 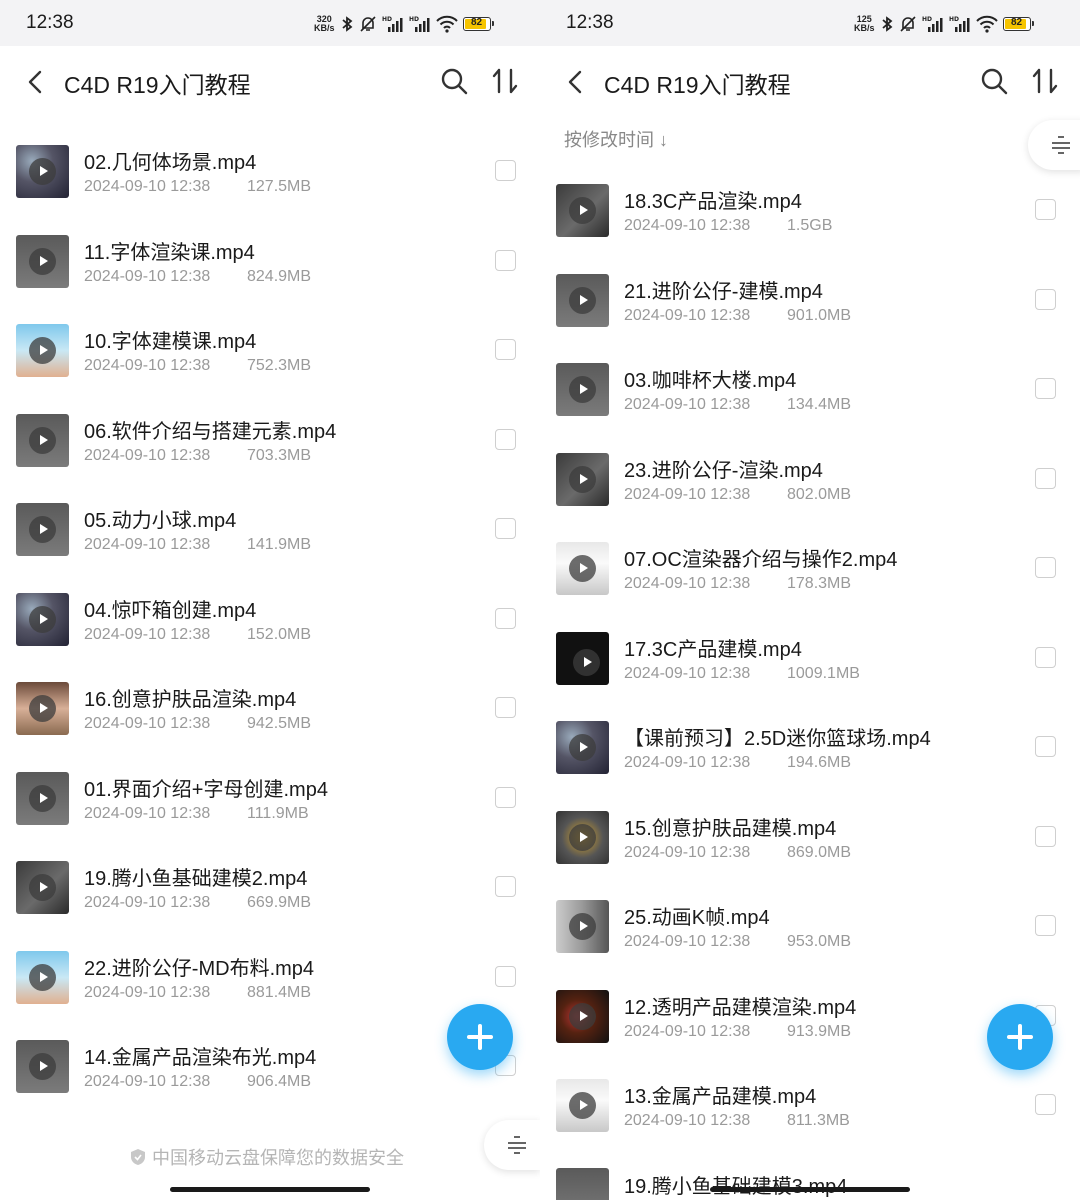 I want to click on net-speed-unit: KB/s, so click(x=864, y=28).